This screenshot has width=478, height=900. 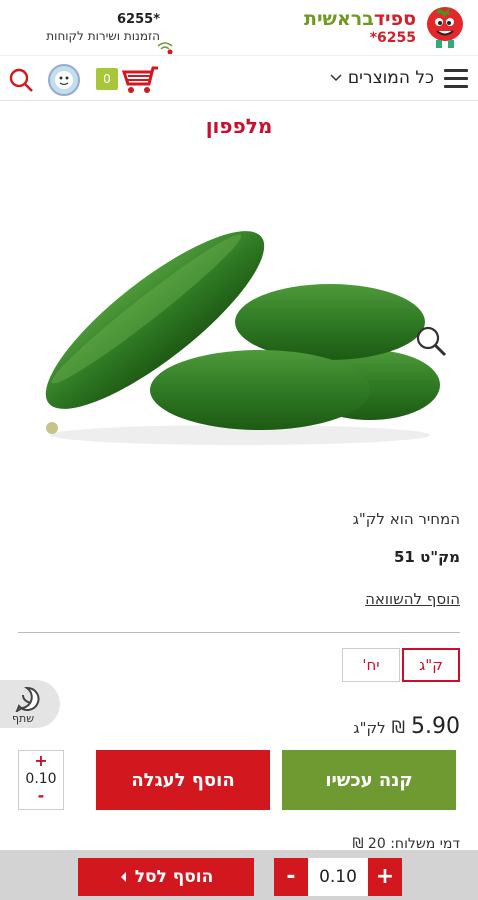 I want to click on logo-text-part1: ספיד, so click(x=394, y=19).